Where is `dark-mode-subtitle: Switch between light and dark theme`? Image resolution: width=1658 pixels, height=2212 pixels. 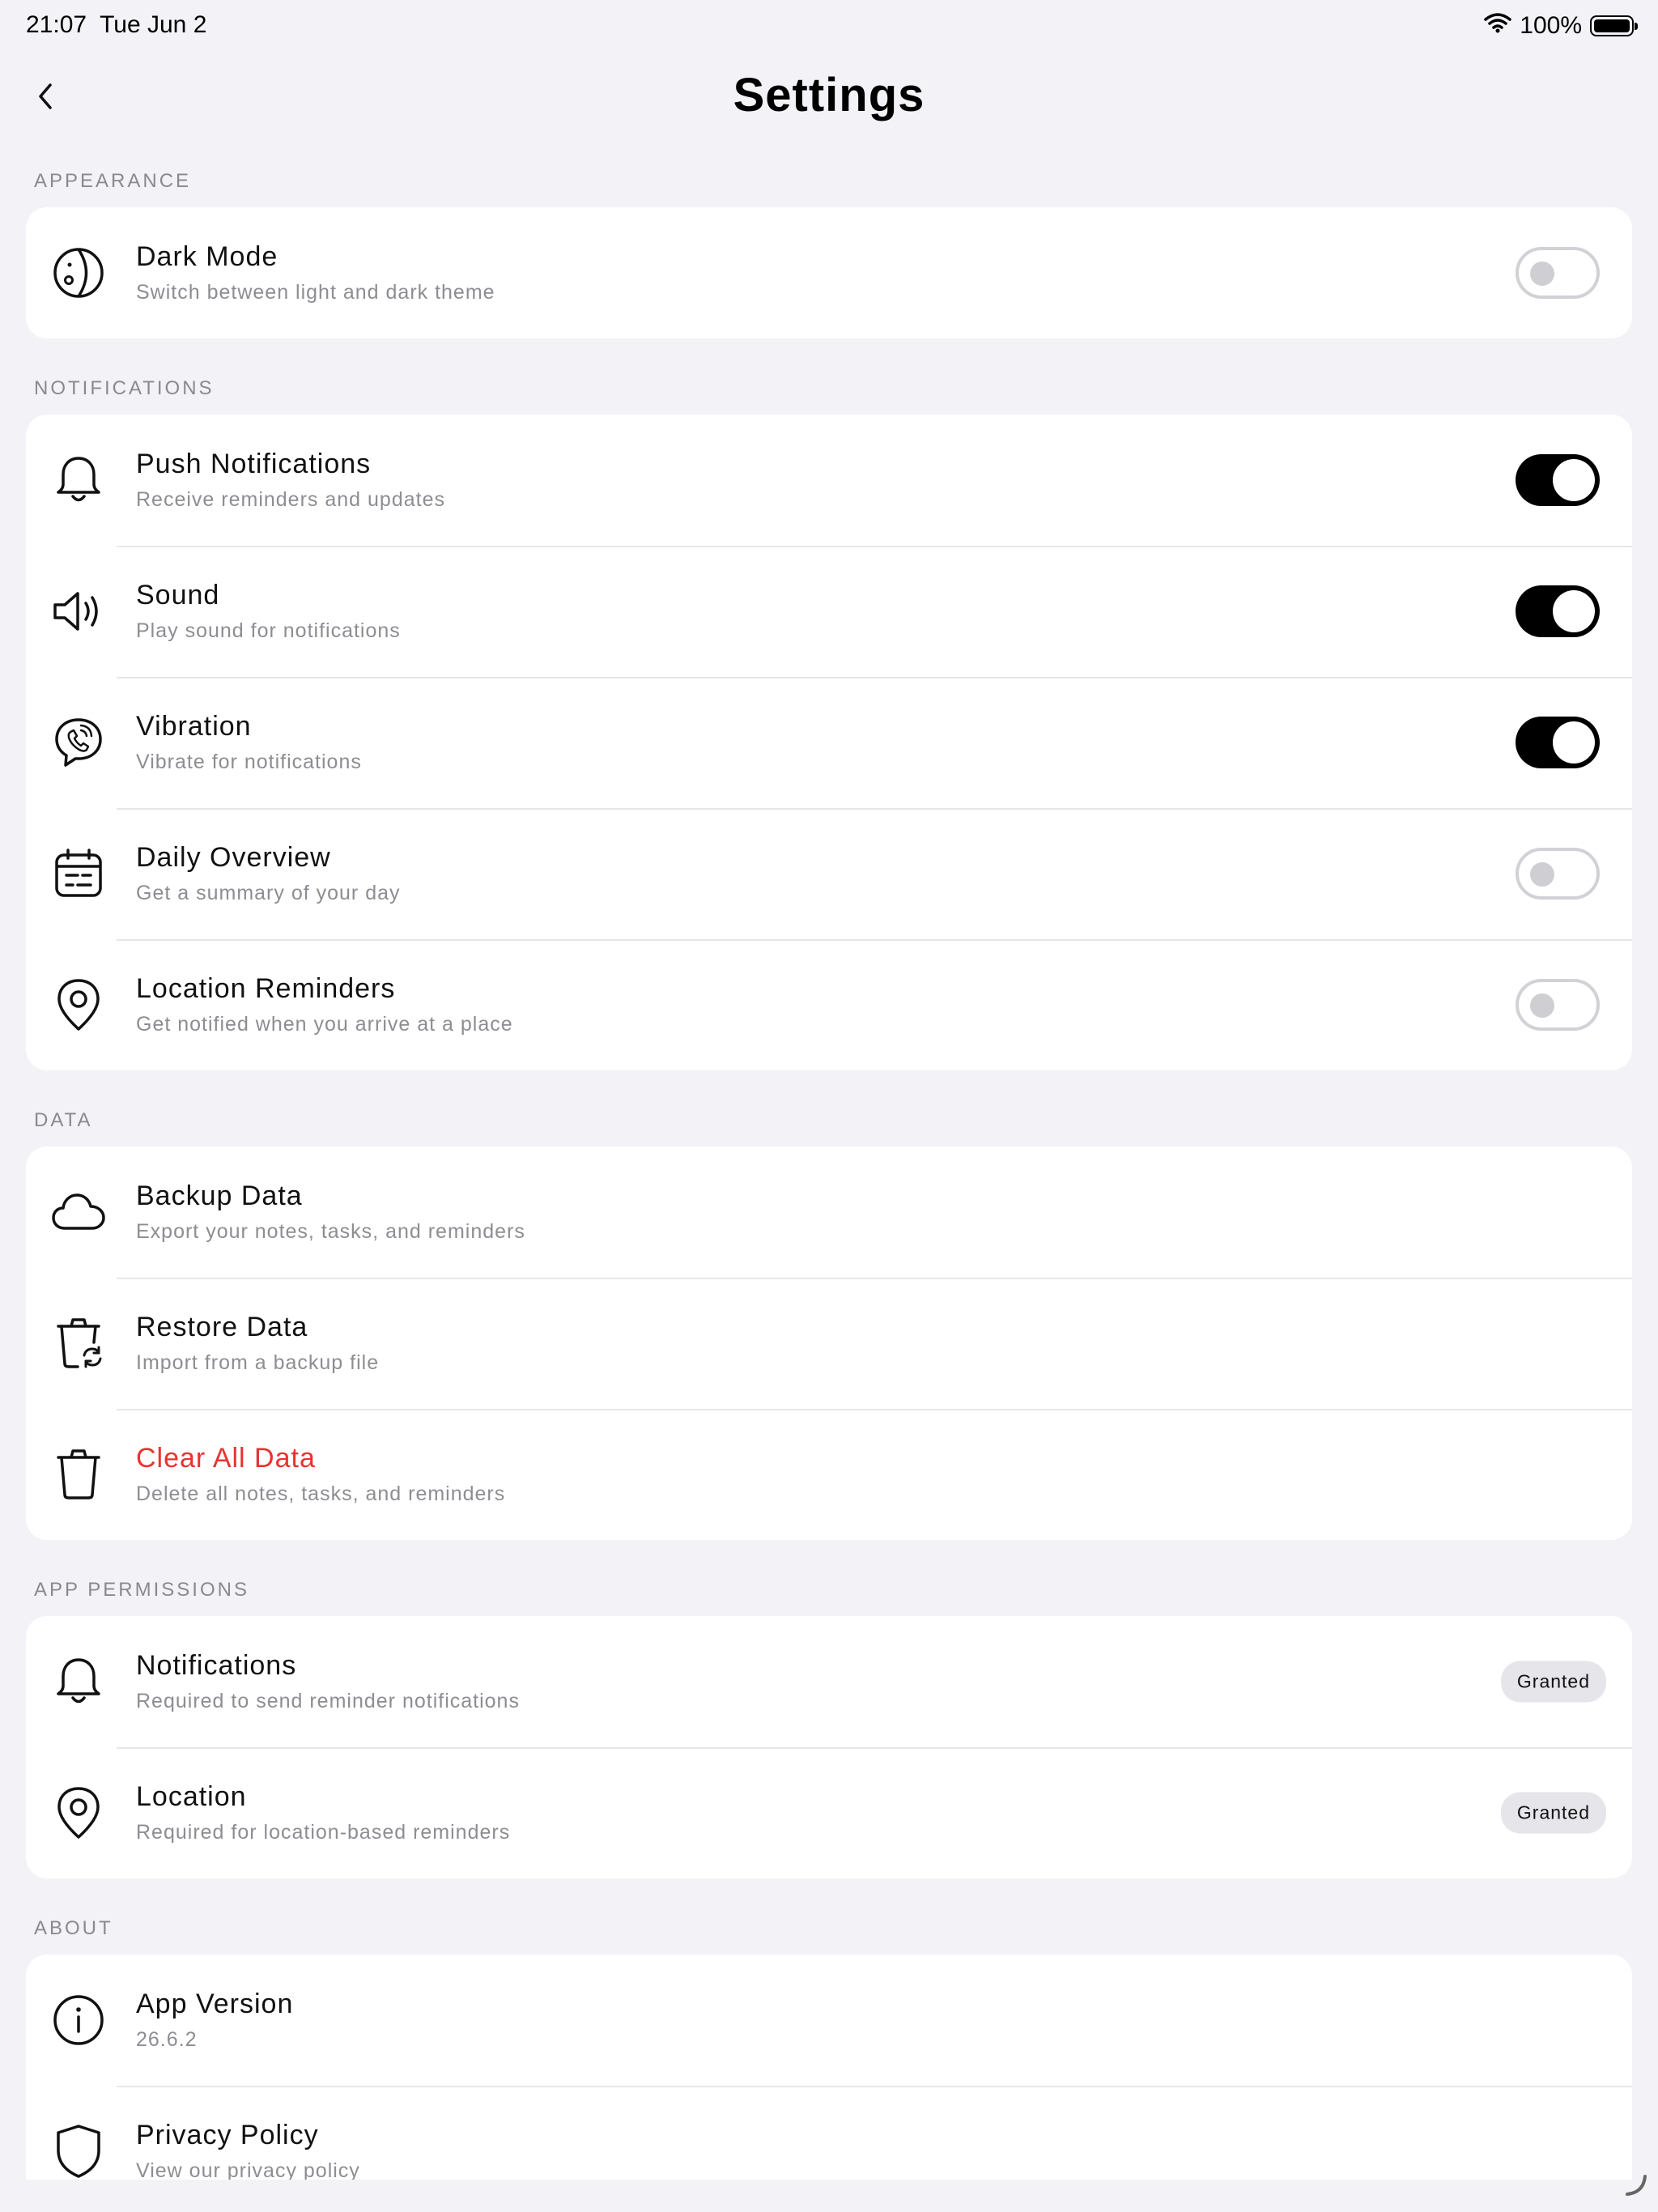 dark-mode-subtitle: Switch between light and dark theme is located at coordinates (315, 293).